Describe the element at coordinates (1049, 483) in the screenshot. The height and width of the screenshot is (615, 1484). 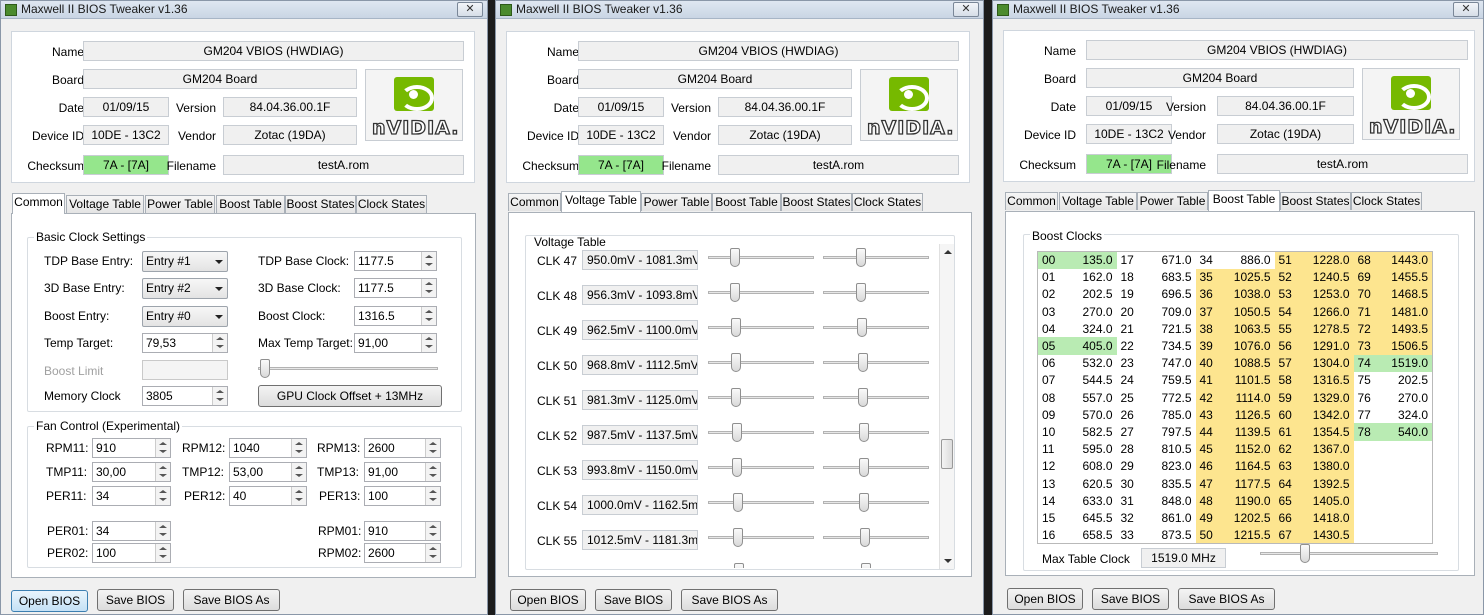
I see `boost-state-index: 13` at that location.